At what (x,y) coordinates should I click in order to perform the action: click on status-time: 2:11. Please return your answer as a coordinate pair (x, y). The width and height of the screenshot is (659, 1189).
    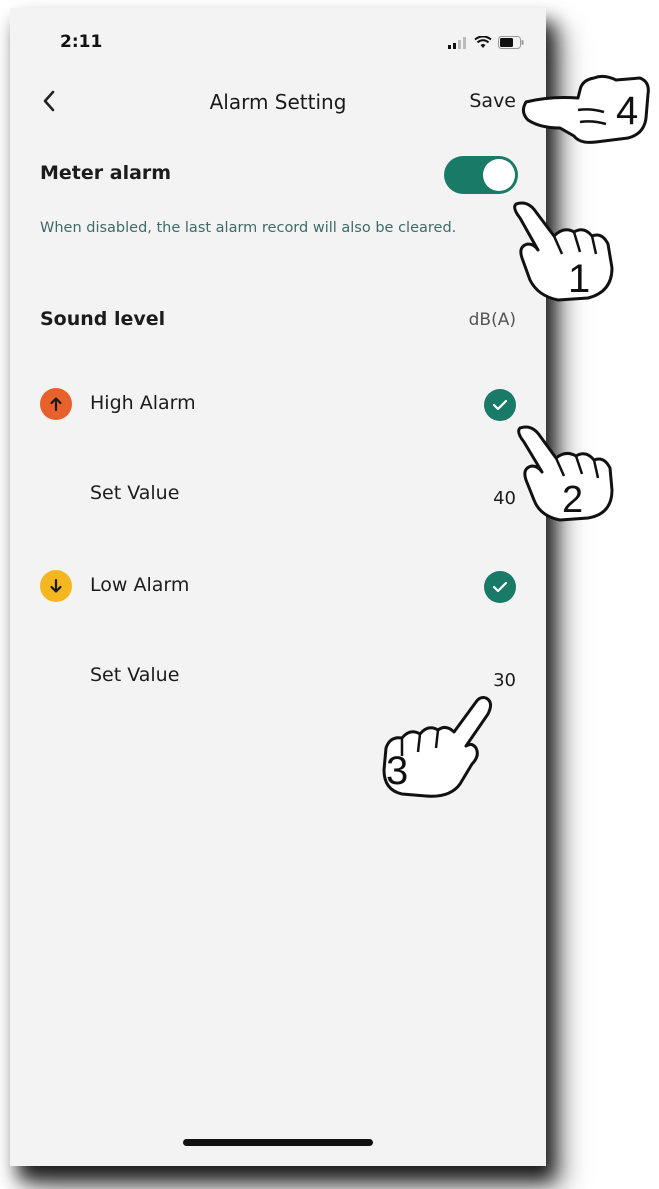
    Looking at the image, I should click on (81, 42).